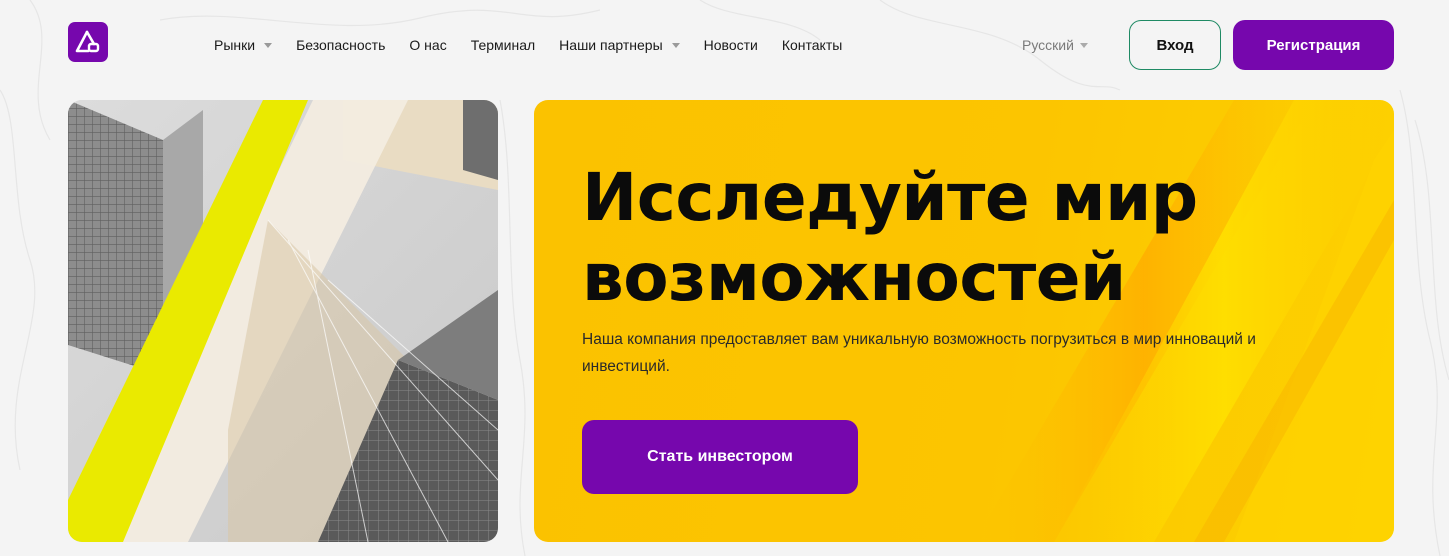 The width and height of the screenshot is (1449, 556). I want to click on nav-item-label: О нас, so click(428, 45).